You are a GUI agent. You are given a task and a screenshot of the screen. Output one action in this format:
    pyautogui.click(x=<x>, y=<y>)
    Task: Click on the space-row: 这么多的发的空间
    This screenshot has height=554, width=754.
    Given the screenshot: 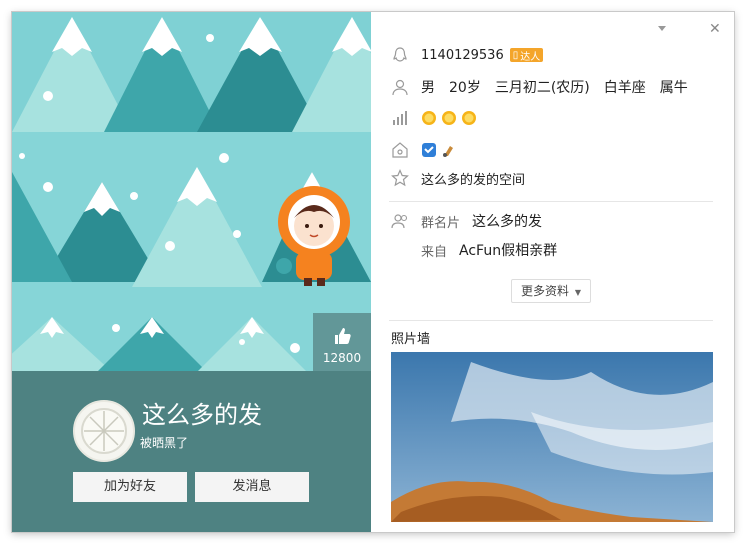 What is the action you would take?
    pyautogui.click(x=458, y=178)
    